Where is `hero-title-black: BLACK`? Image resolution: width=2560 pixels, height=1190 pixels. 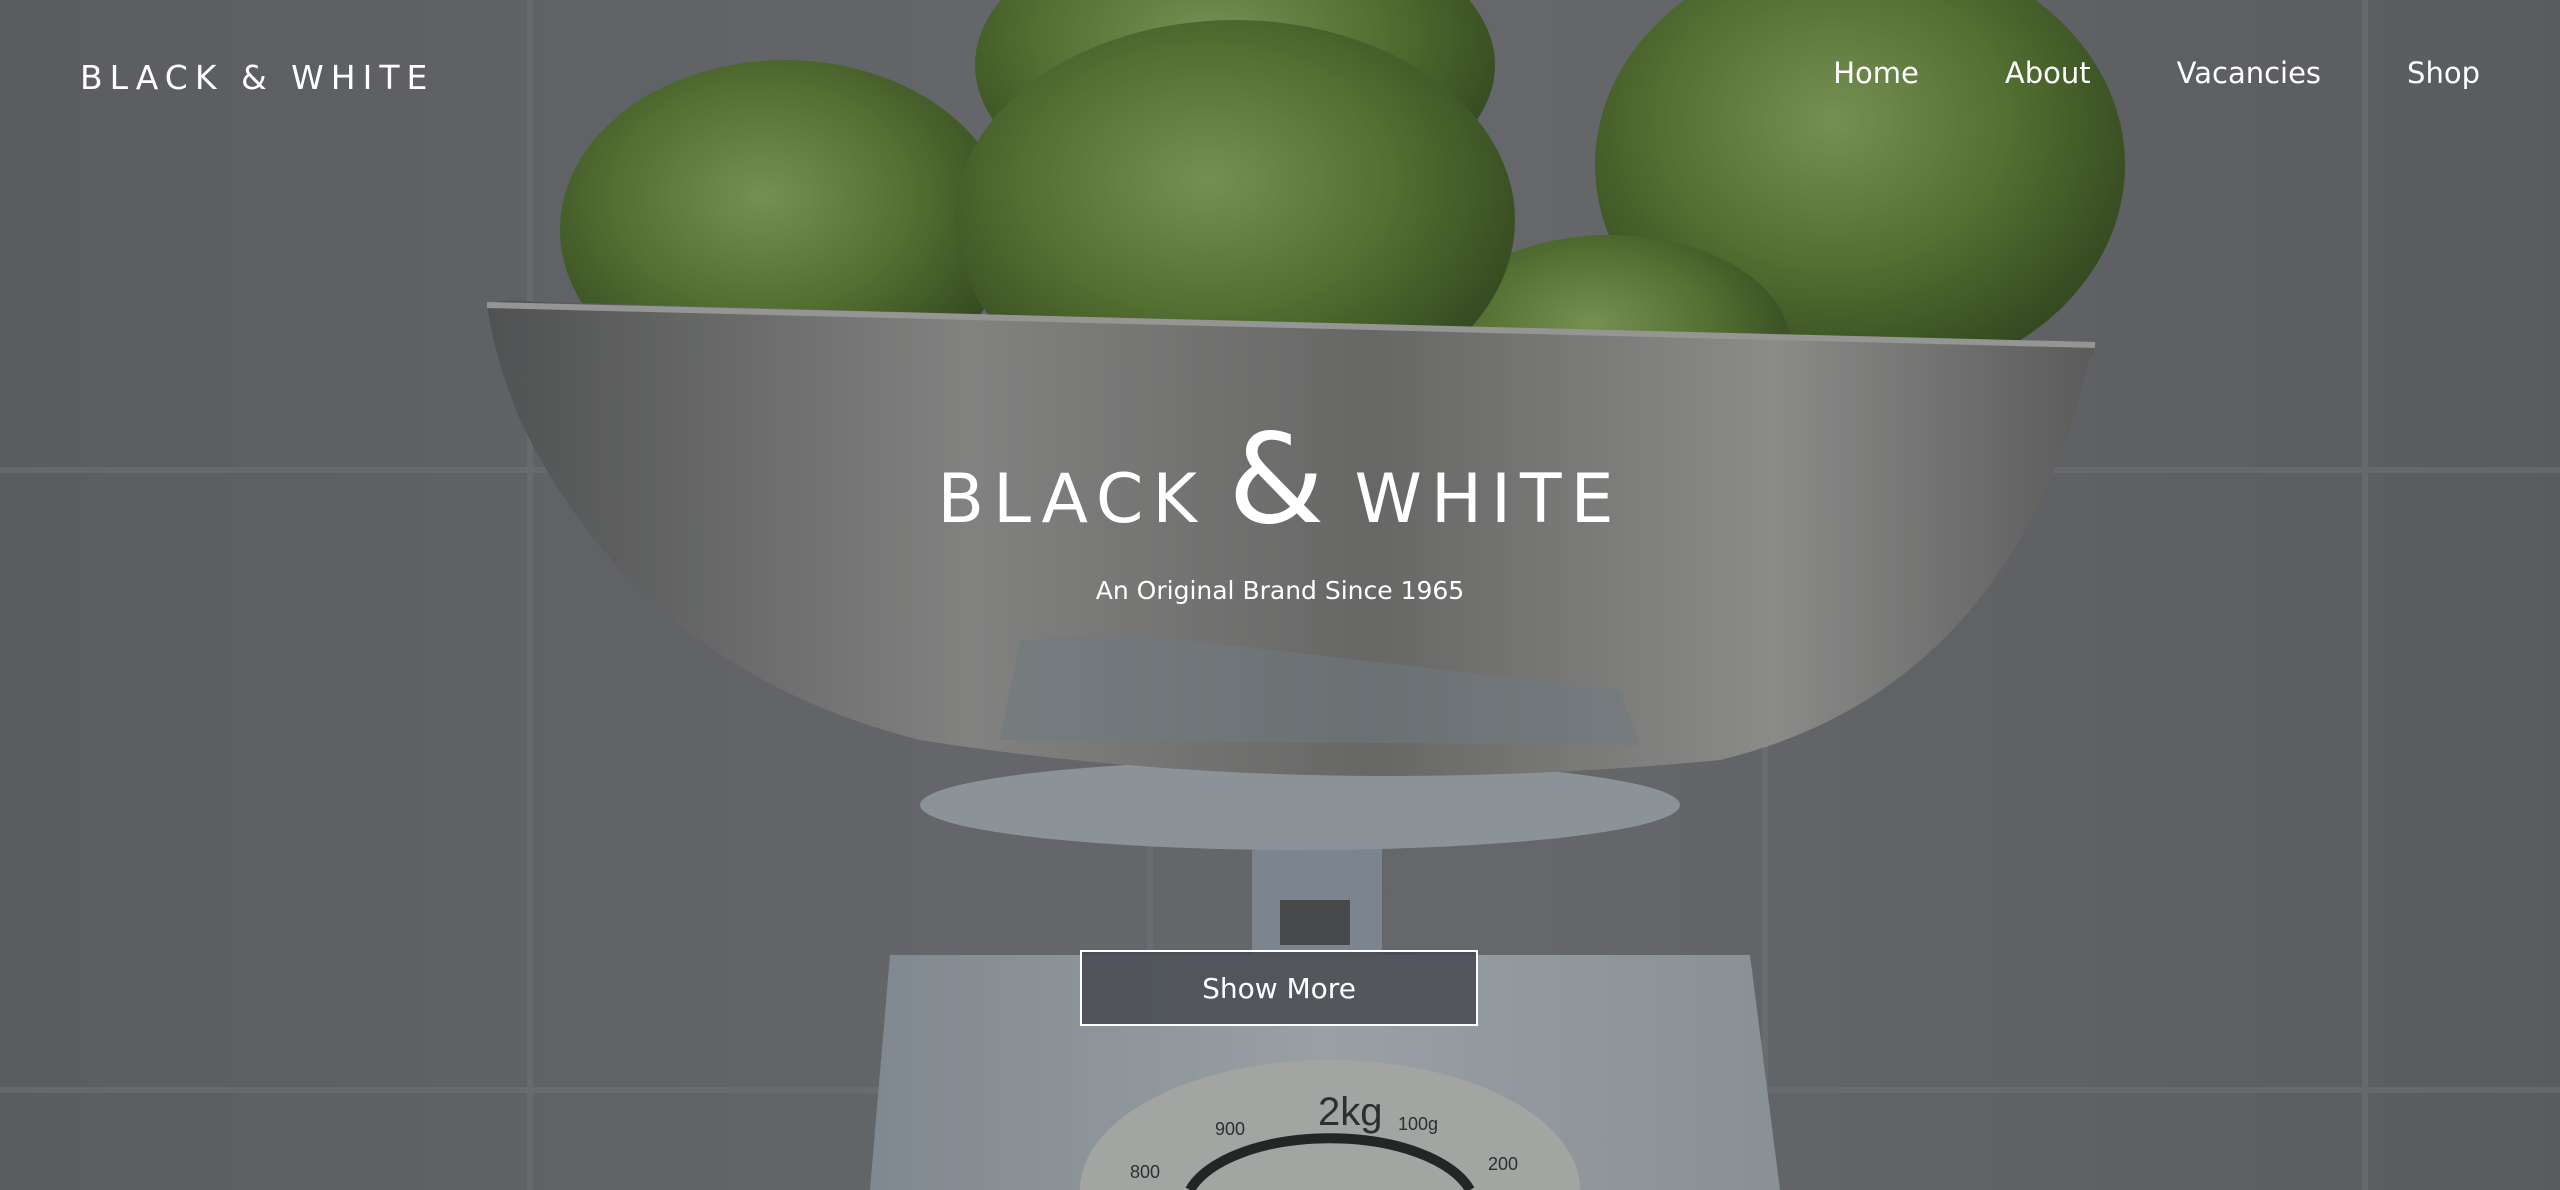
hero-title-black: BLACK is located at coordinates (1071, 499).